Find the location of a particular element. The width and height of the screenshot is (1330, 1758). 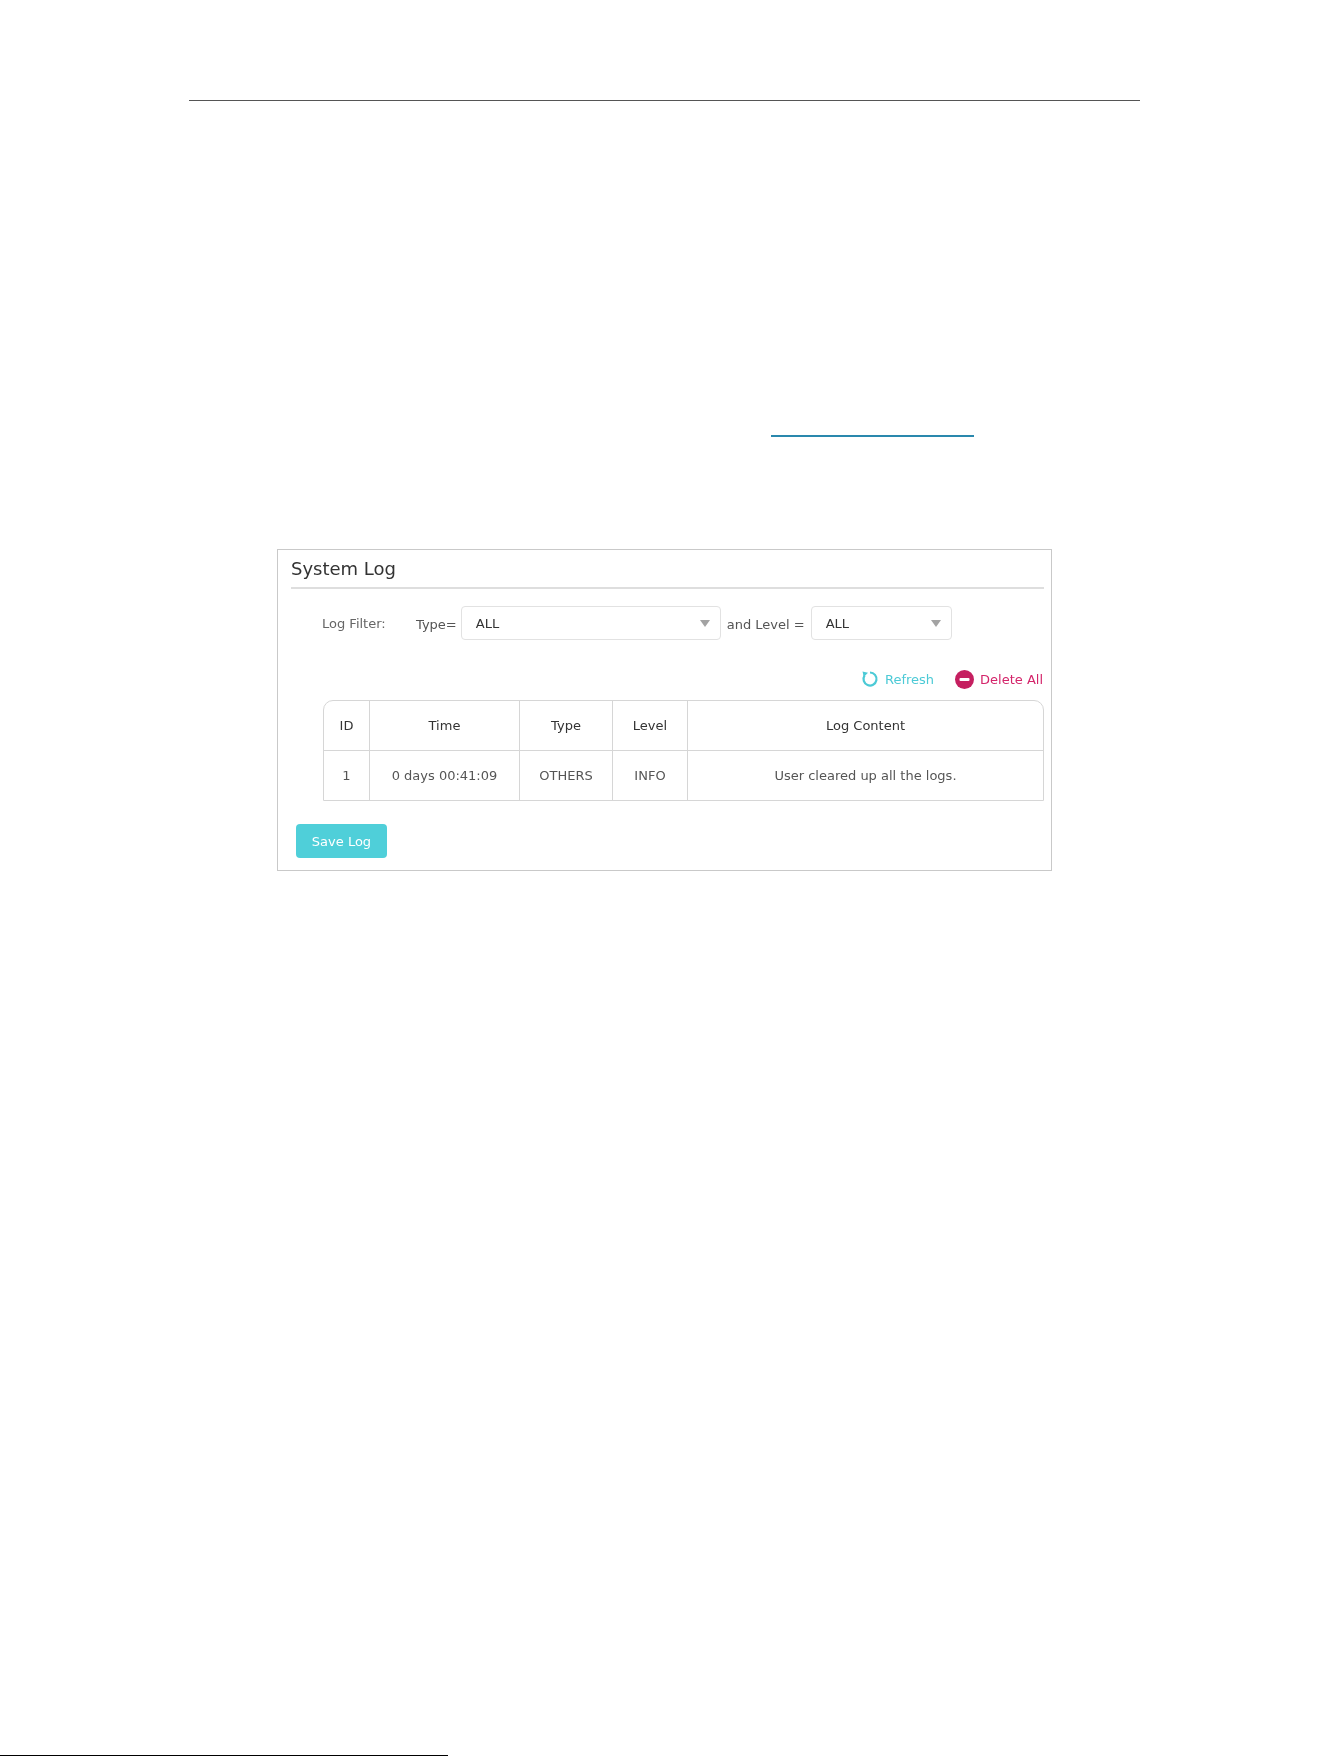

type-dropdown: ALL is located at coordinates (590, 623).